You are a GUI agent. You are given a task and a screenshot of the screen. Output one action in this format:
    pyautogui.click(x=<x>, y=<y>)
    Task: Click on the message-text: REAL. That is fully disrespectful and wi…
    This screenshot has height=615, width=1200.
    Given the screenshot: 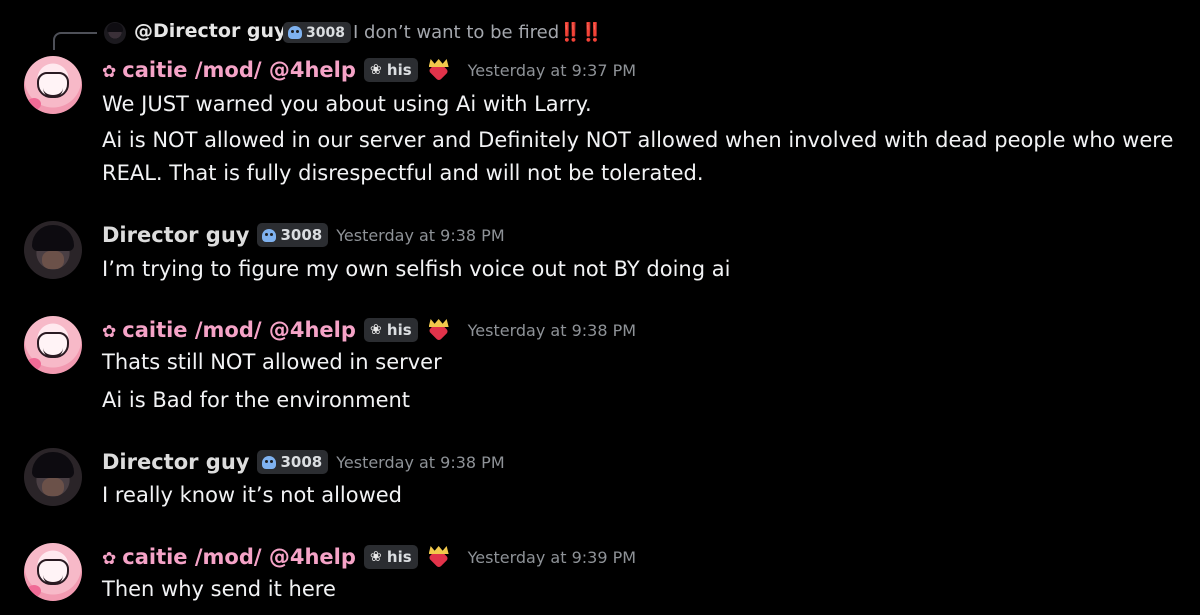 What is the action you would take?
    pyautogui.click(x=403, y=173)
    